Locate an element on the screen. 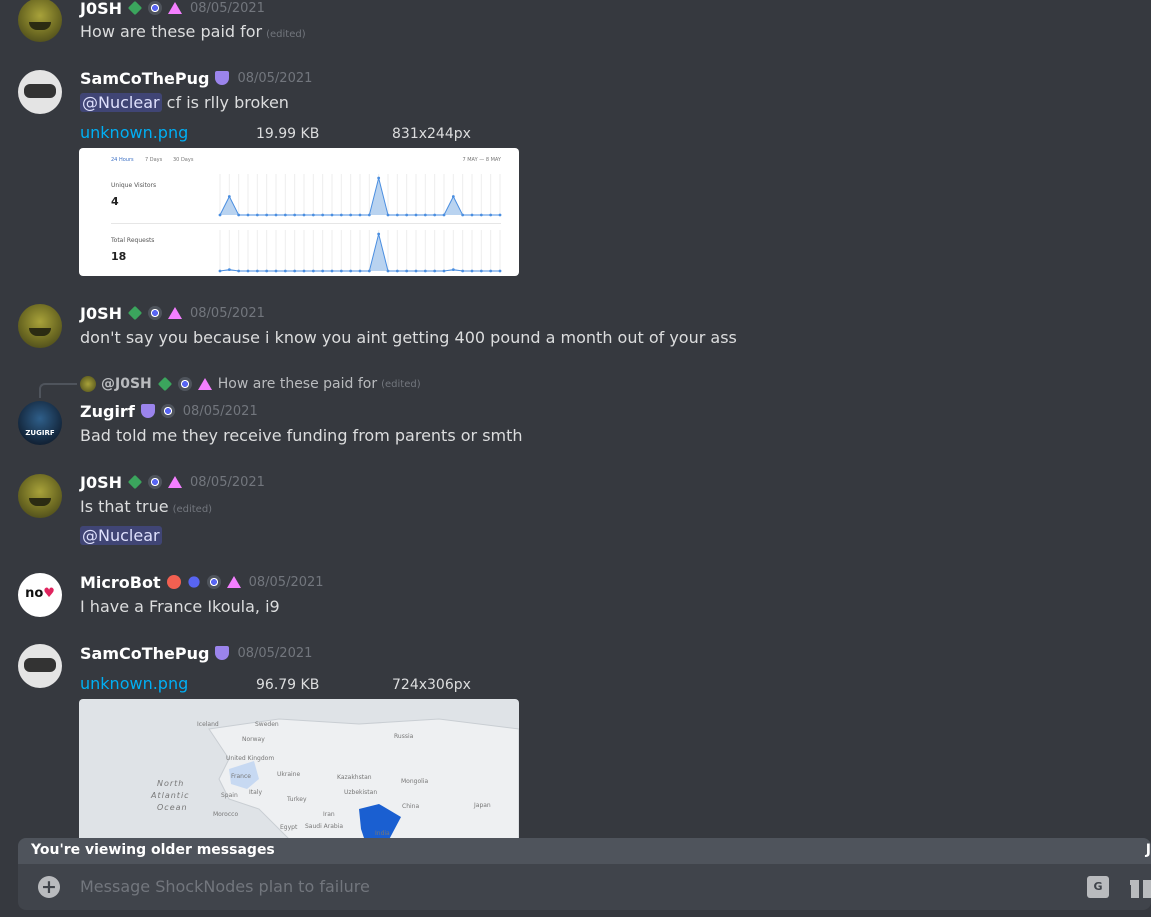 Image resolution: width=1151 pixels, height=917 pixels. attachment-size: 19.99 KB is located at coordinates (288, 134).